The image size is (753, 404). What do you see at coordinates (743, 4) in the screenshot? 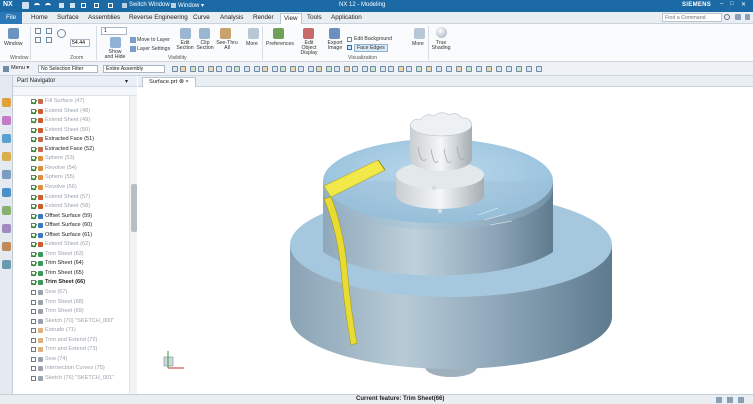
I see `close-button: ✕` at bounding box center [743, 4].